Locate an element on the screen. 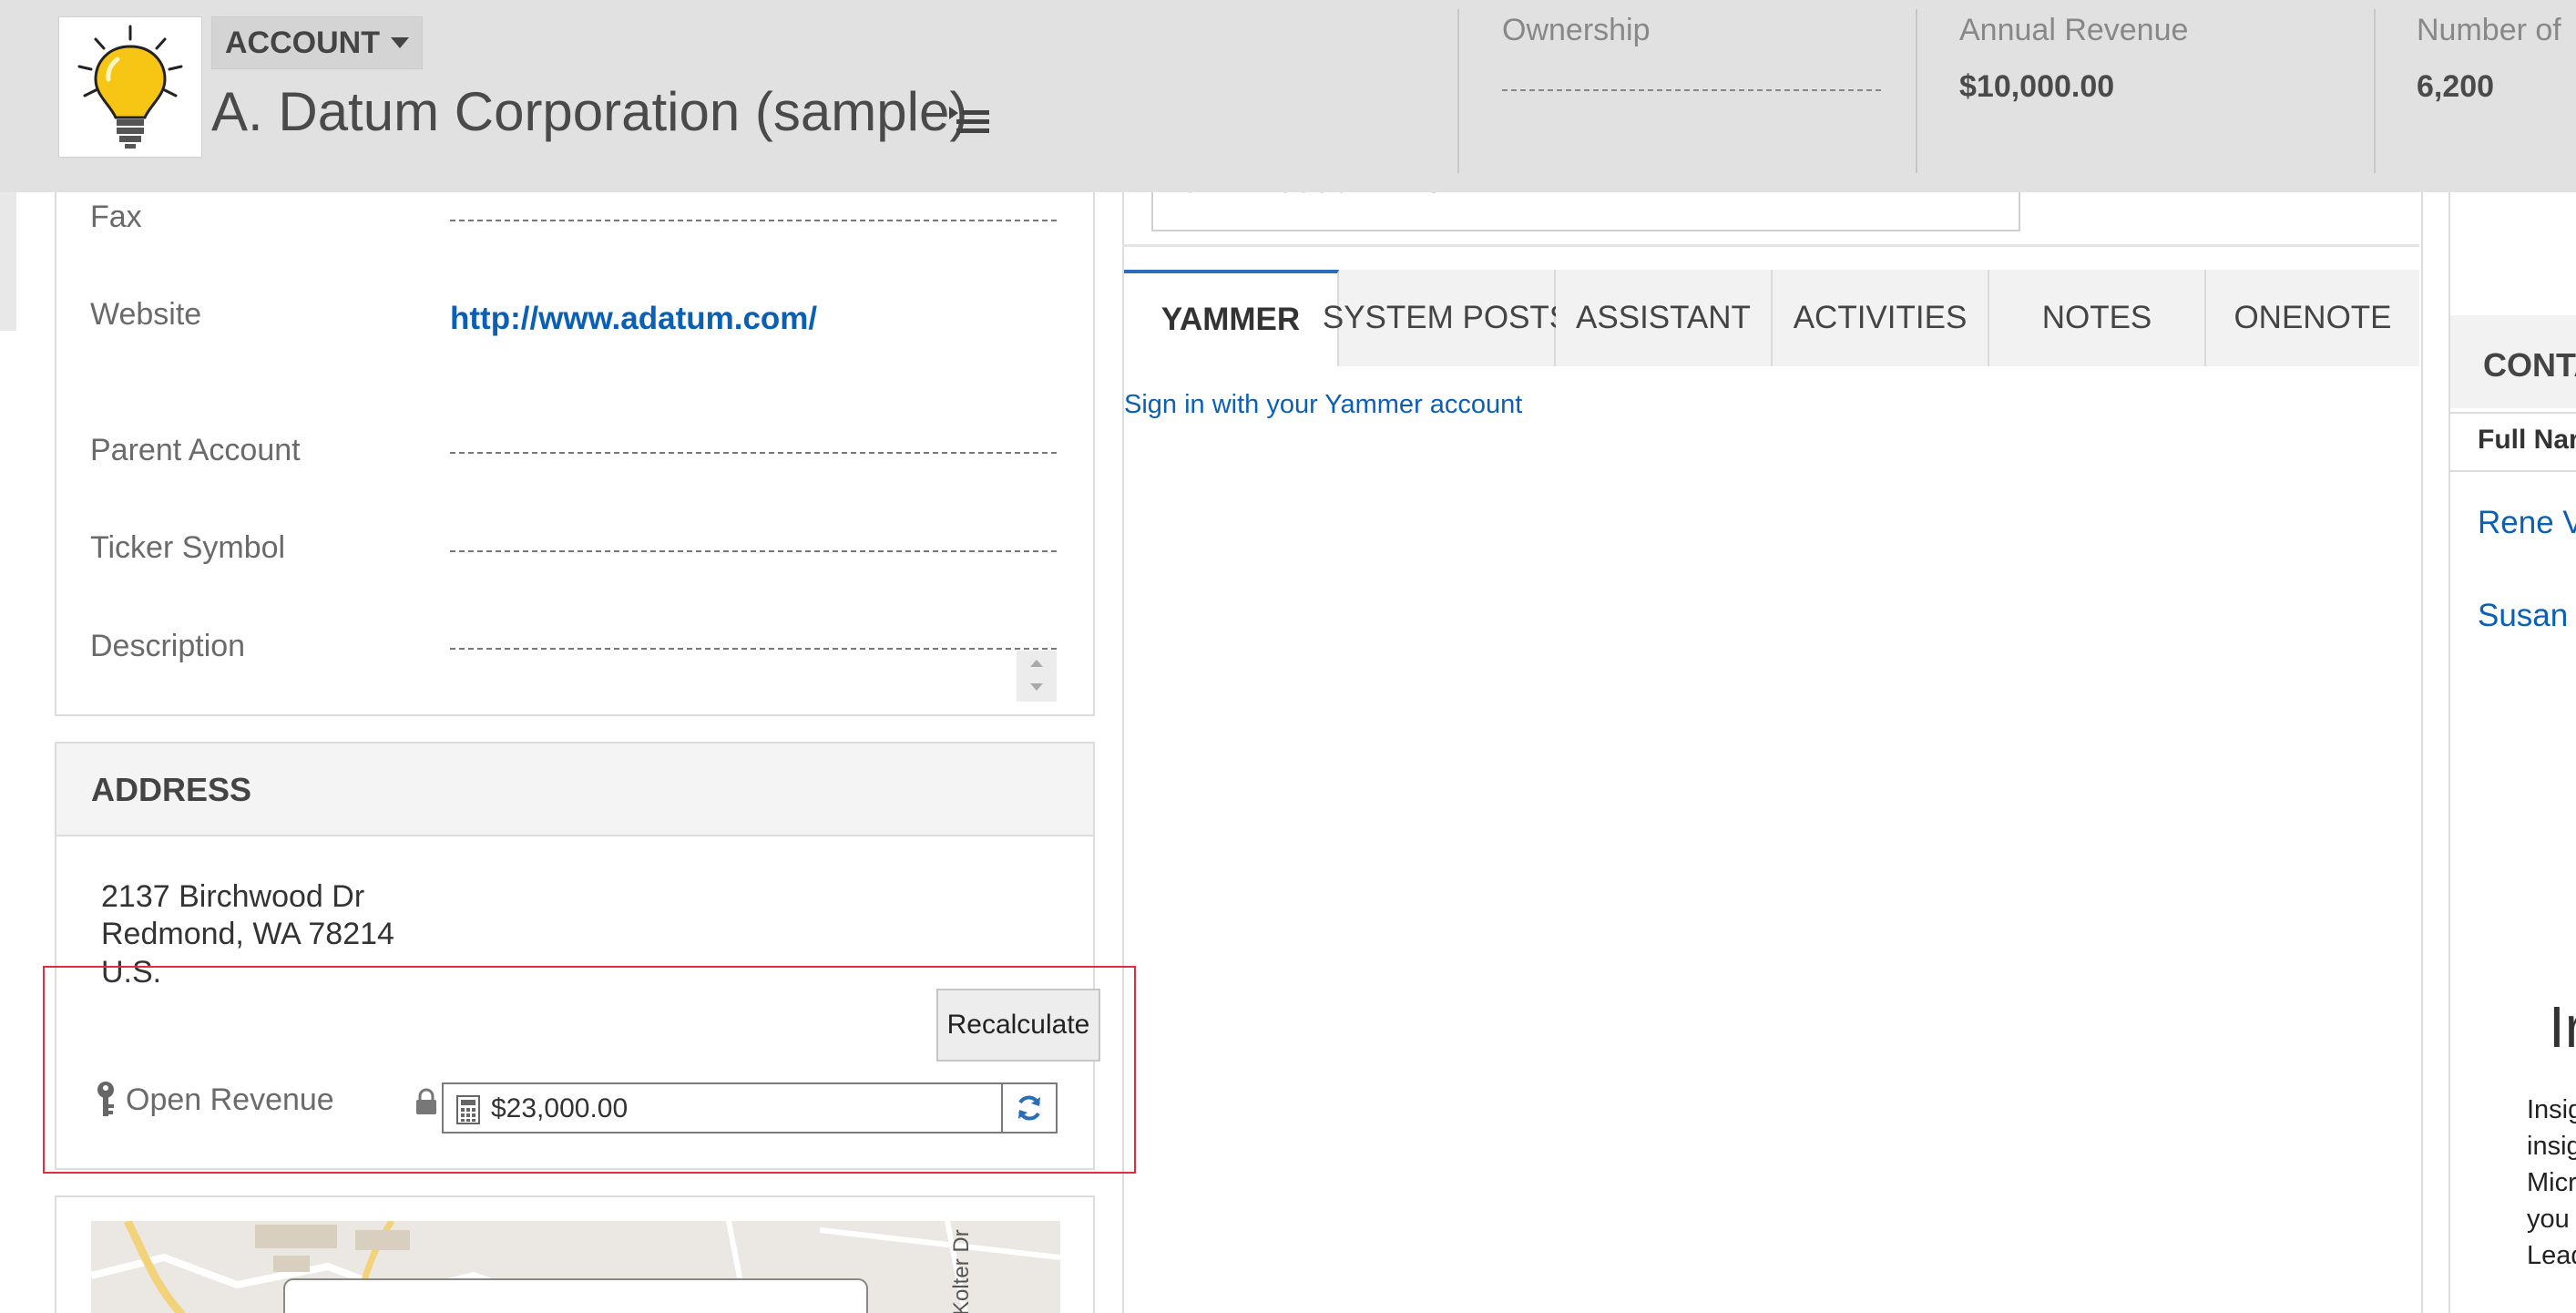 Image resolution: width=2576 pixels, height=1313 pixels. map-image is located at coordinates (575, 1267).